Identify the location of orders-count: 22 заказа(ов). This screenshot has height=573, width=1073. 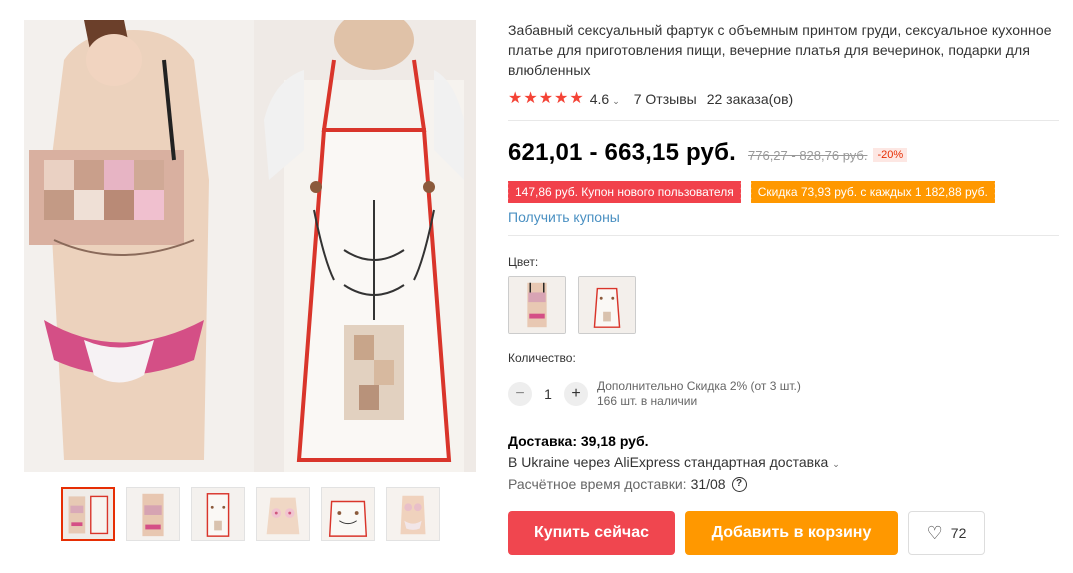
(750, 99).